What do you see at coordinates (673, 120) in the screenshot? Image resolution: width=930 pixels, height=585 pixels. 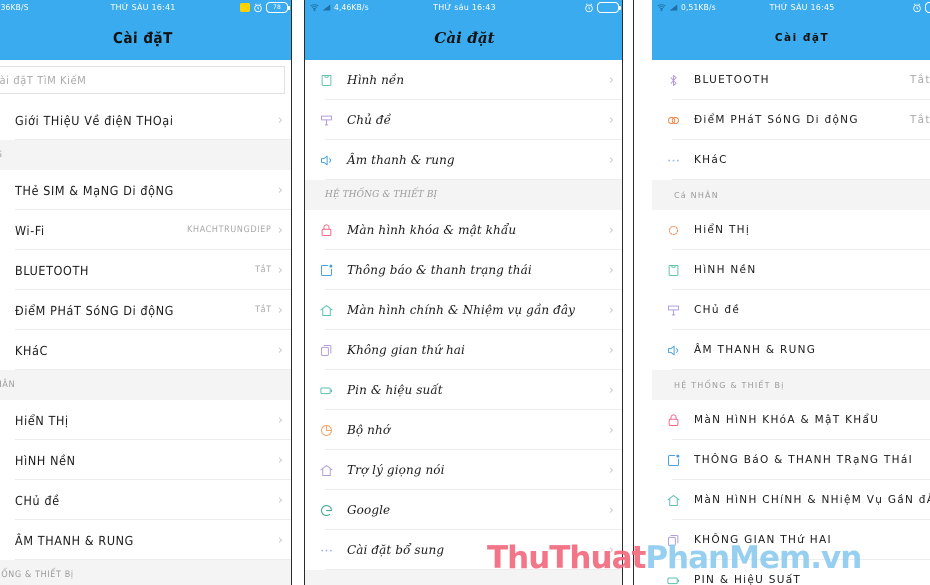 I see `hotspot-icon` at bounding box center [673, 120].